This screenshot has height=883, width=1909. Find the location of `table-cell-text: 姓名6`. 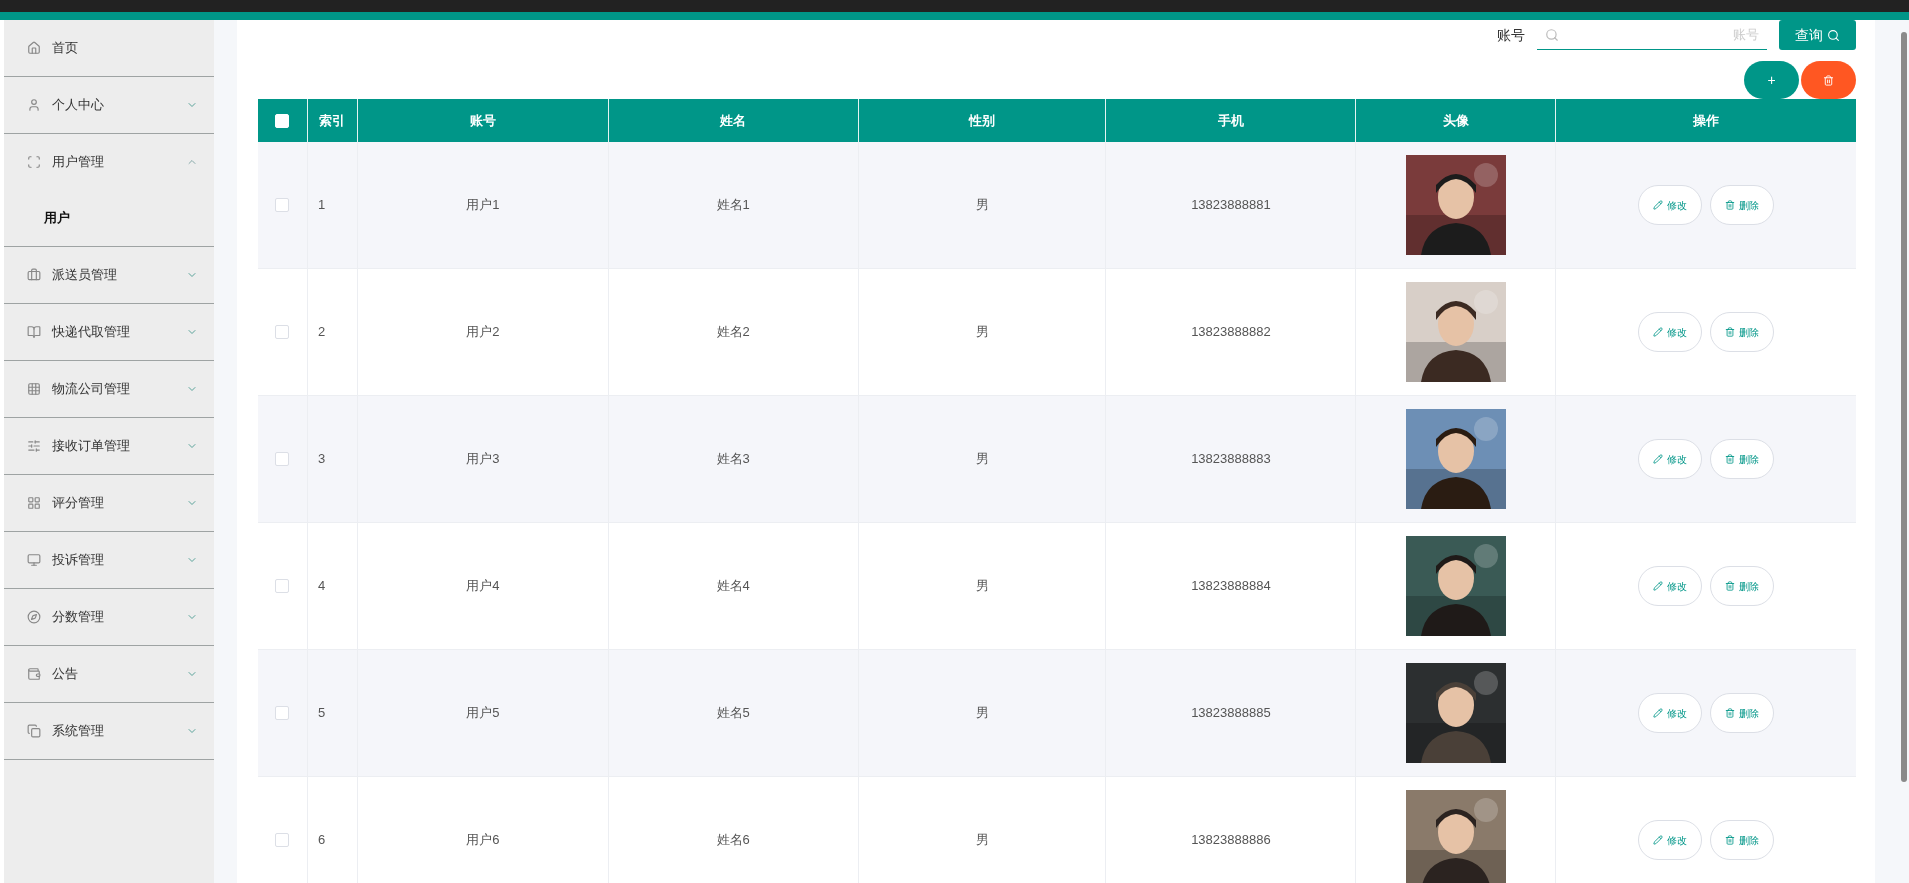

table-cell-text: 姓名6 is located at coordinates (733, 840).